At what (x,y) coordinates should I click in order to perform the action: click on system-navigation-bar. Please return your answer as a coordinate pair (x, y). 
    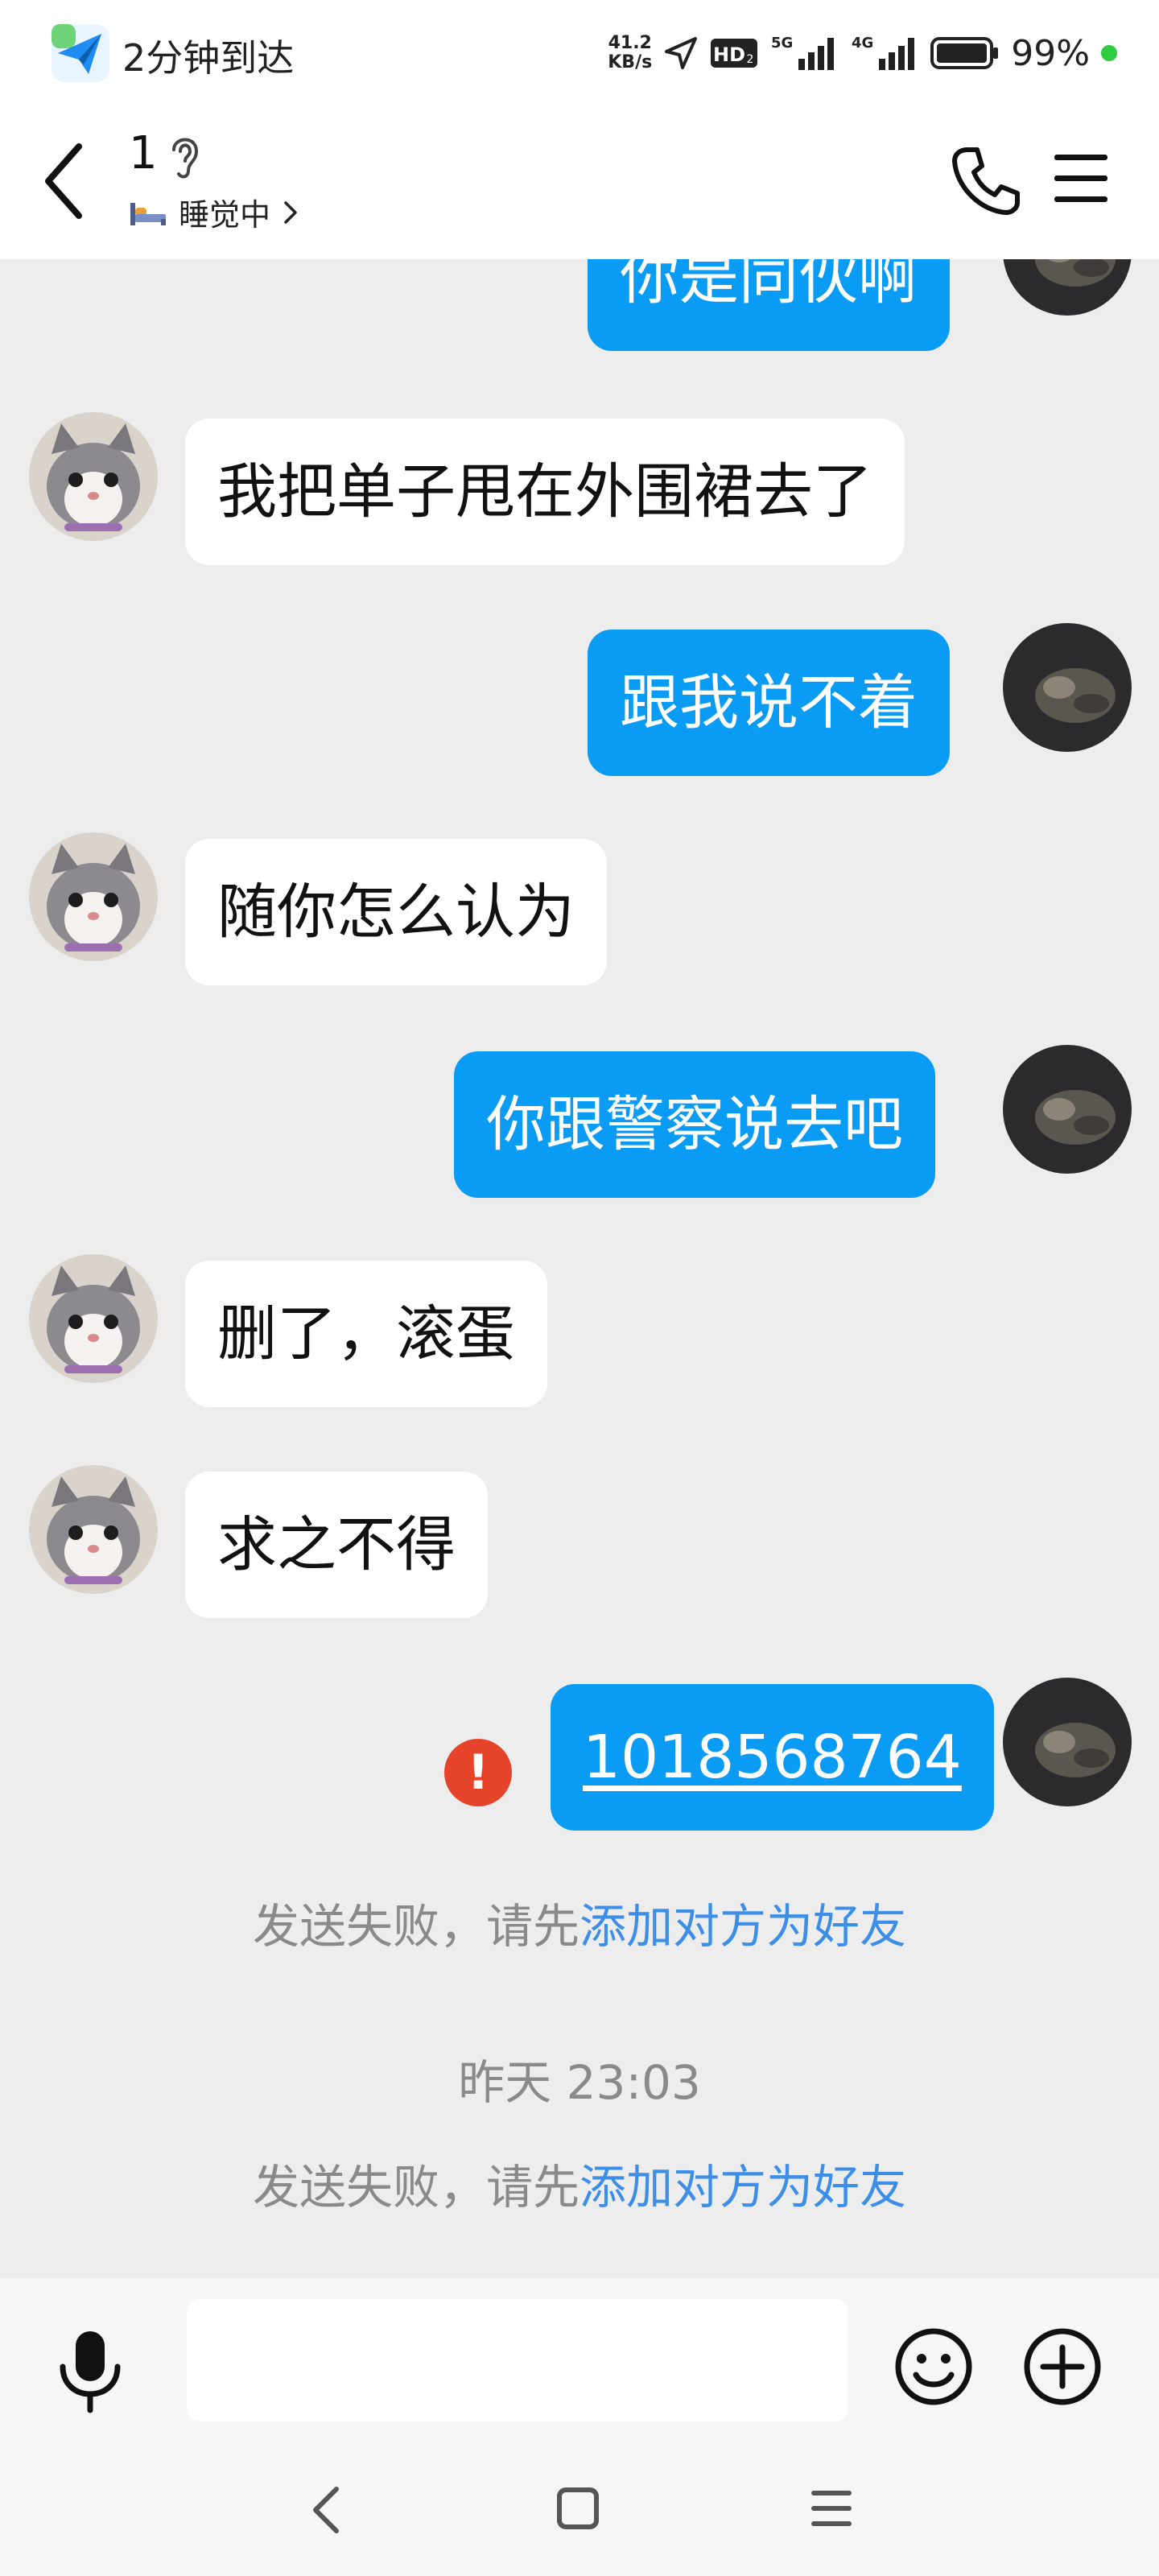
    Looking at the image, I should click on (579, 2507).